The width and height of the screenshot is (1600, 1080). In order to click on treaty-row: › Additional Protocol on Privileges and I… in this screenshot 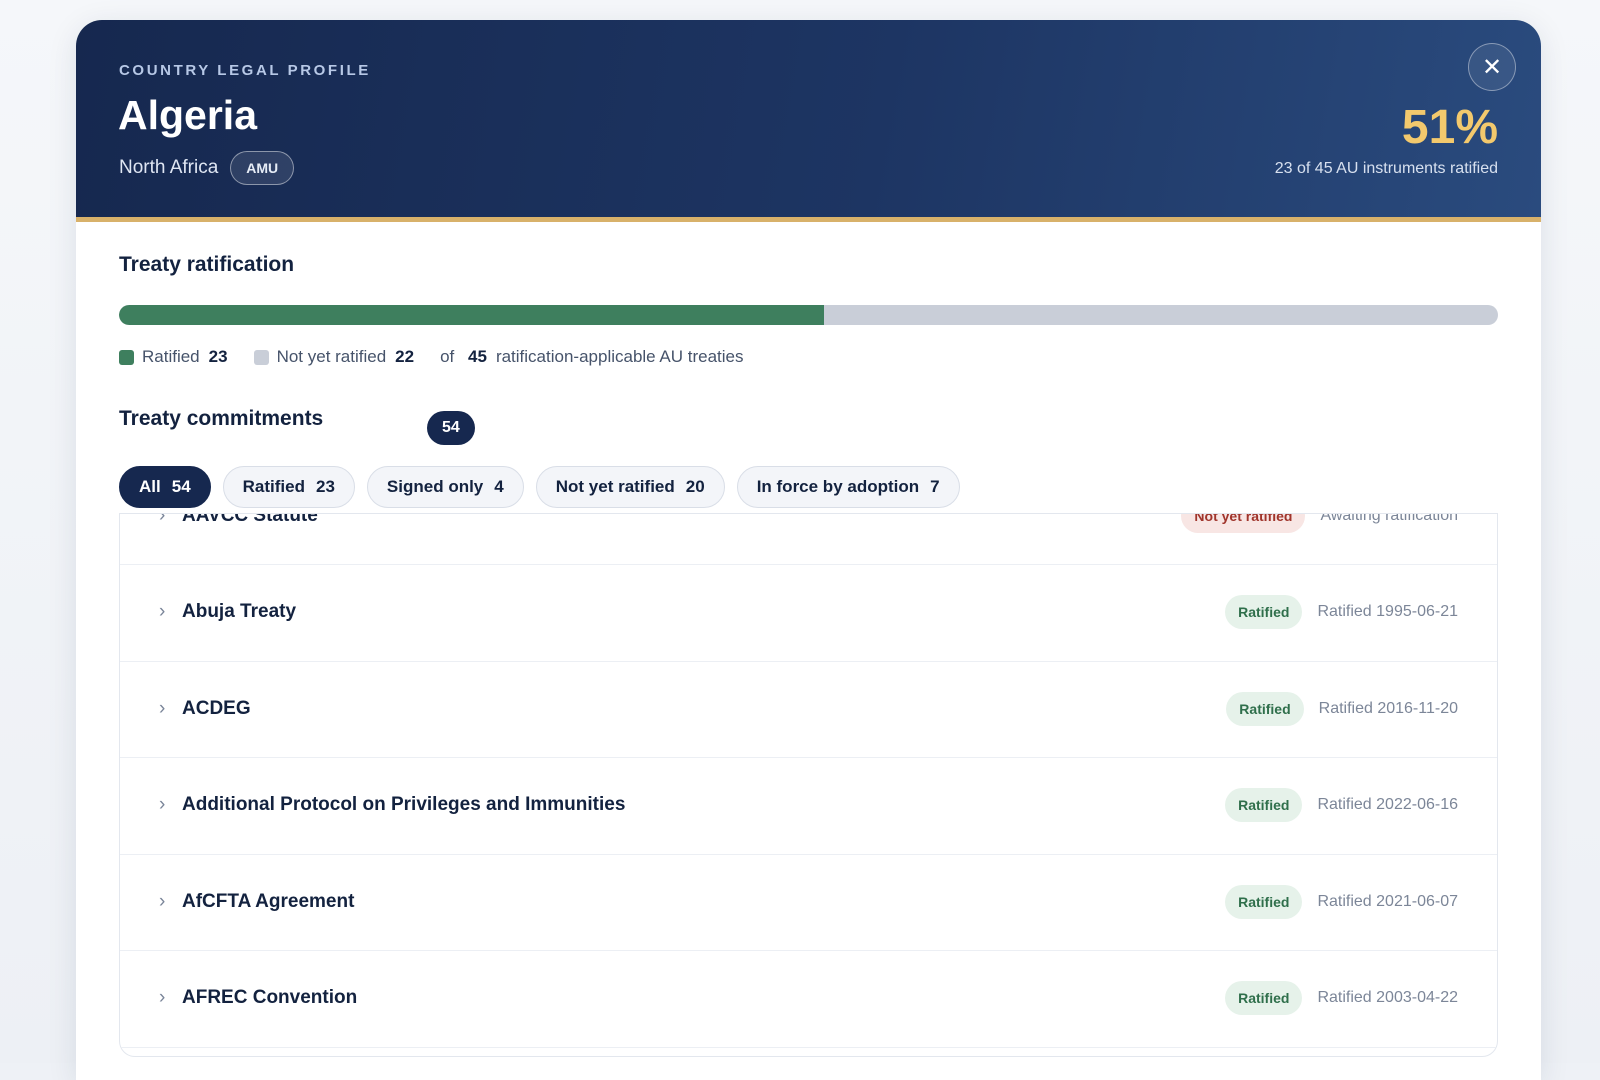, I will do `click(808, 806)`.